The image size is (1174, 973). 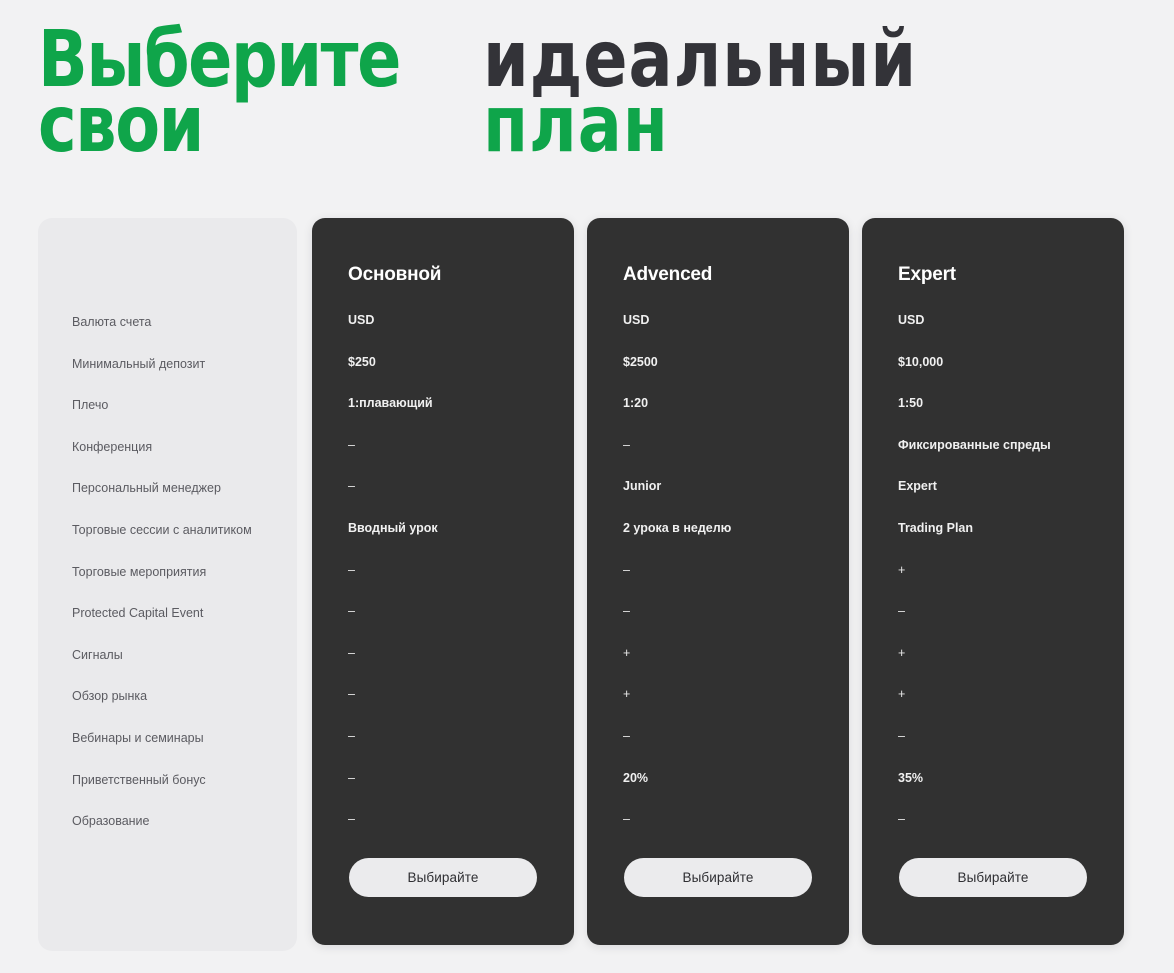 What do you see at coordinates (139, 363) in the screenshot?
I see `feature-label: Минимальный депозит` at bounding box center [139, 363].